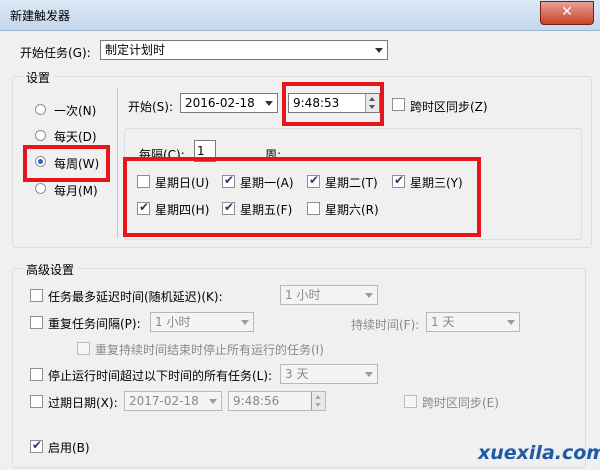 The width and height of the screenshot is (600, 470). What do you see at coordinates (36, 295) in the screenshot?
I see `delay-checkbox` at bounding box center [36, 295].